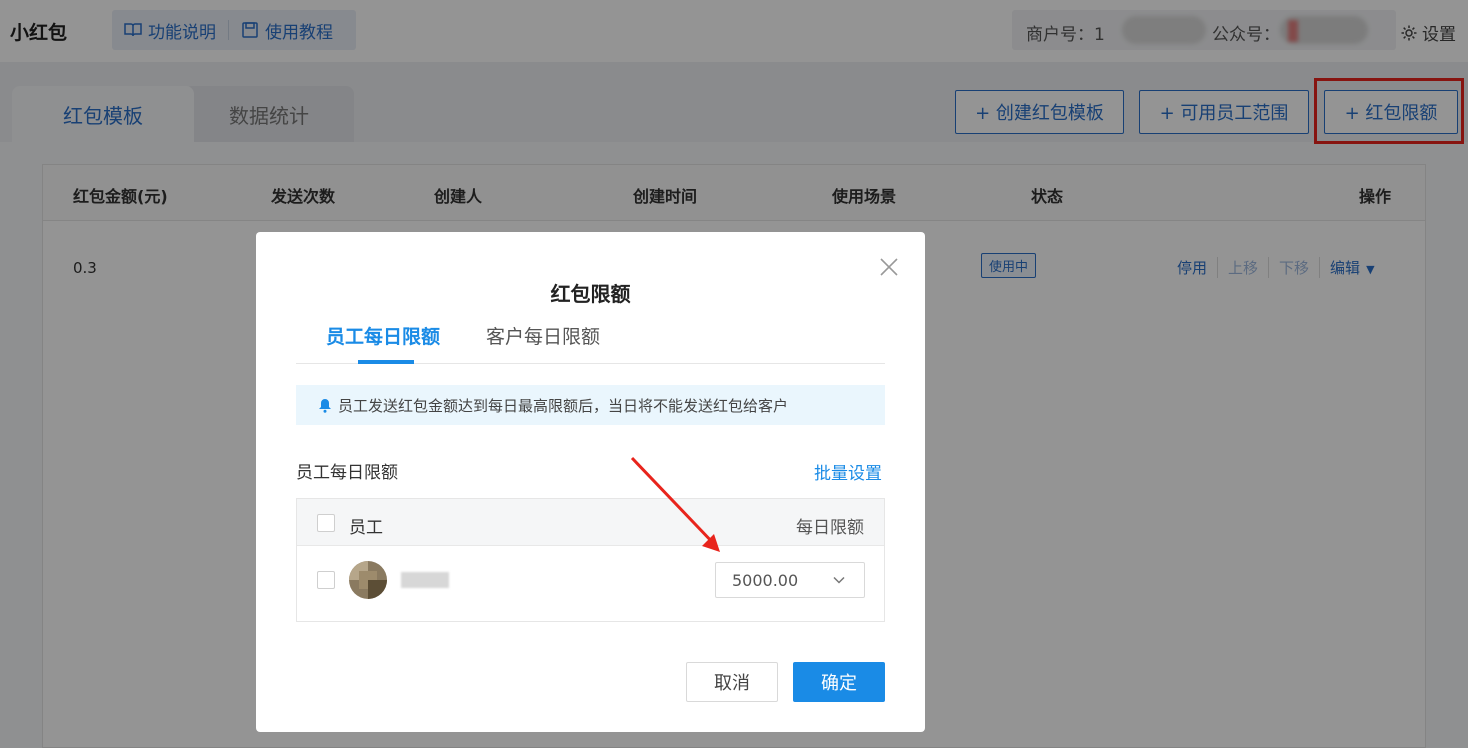  Describe the element at coordinates (425, 580) in the screenshot. I see `redacted-employee-name` at that location.